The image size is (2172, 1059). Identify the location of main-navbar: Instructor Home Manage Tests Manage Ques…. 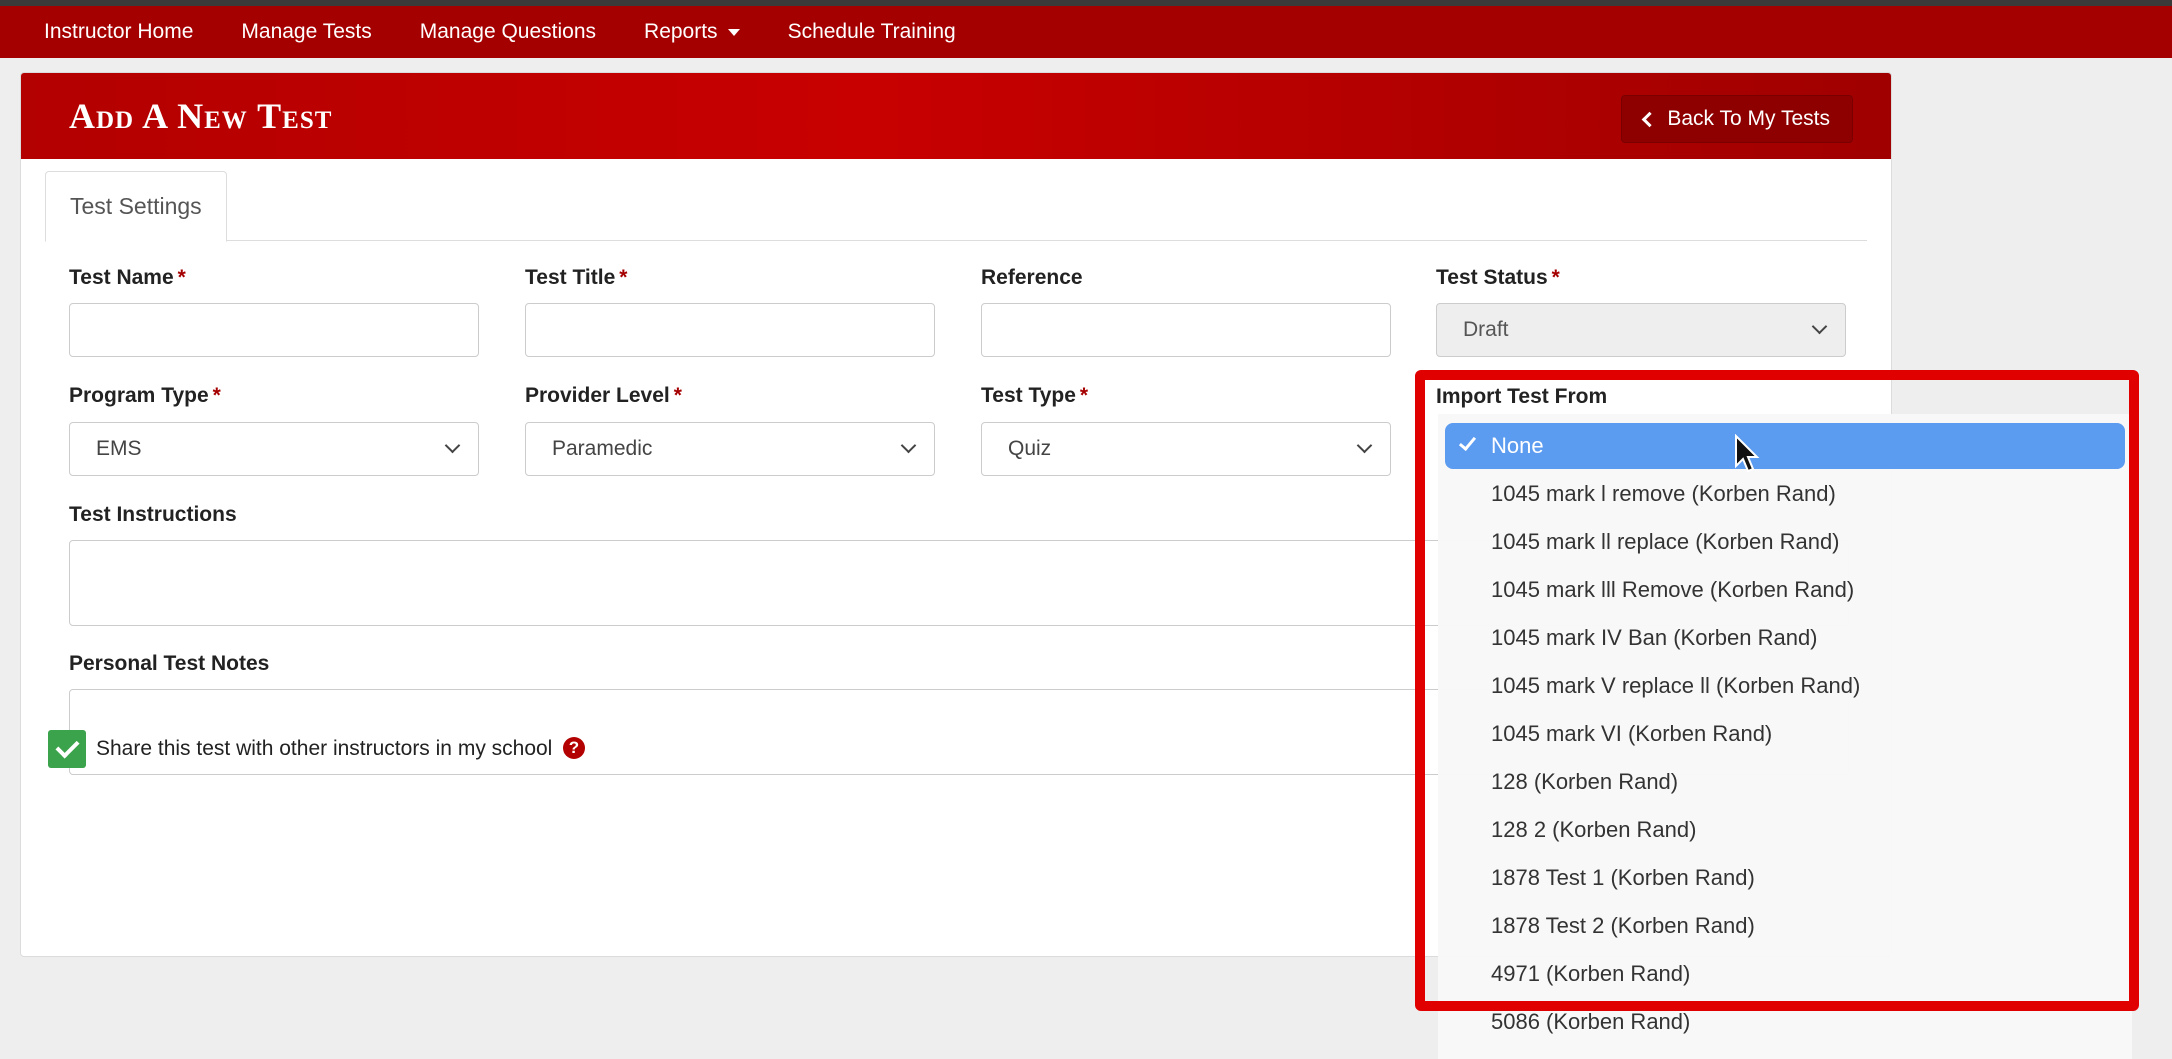
(1086, 32).